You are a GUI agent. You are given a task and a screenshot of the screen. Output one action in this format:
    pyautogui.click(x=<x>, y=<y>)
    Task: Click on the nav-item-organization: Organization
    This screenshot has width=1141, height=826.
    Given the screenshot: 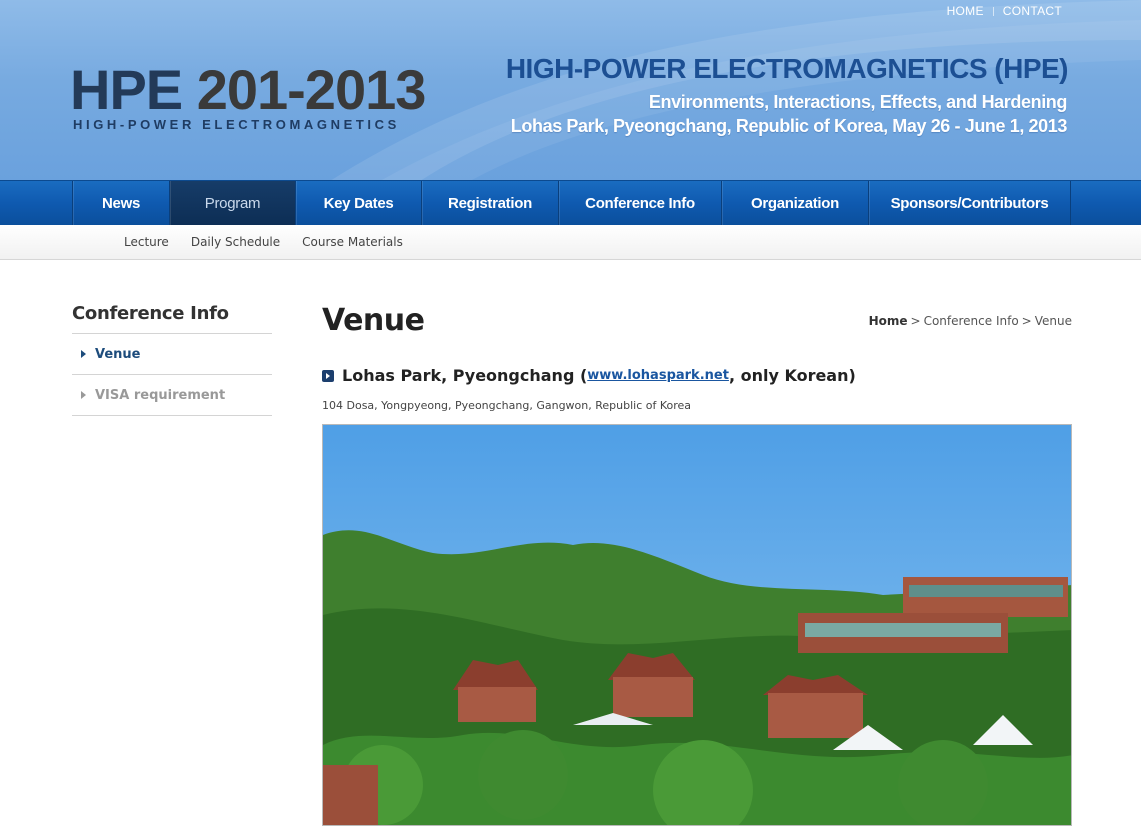 What is the action you would take?
    pyautogui.click(x=795, y=203)
    